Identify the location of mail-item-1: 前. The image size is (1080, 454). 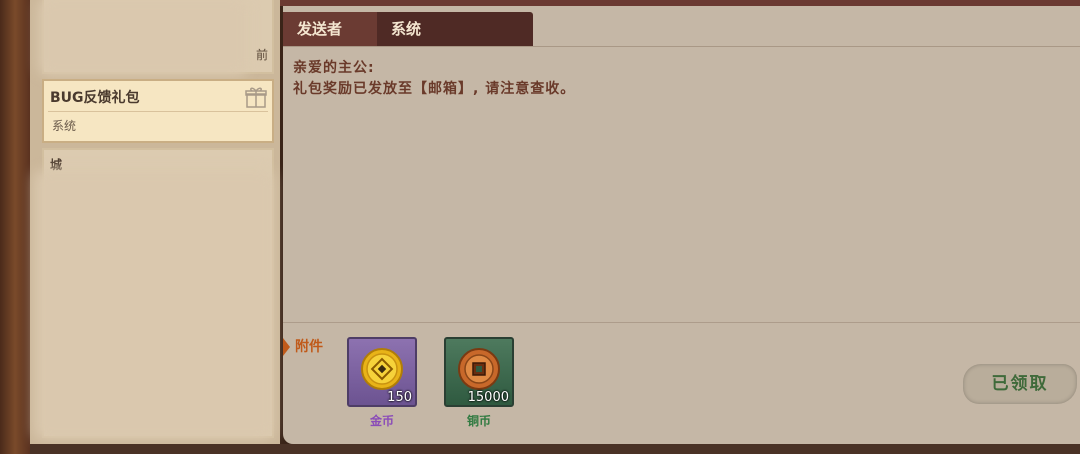
(156, 38).